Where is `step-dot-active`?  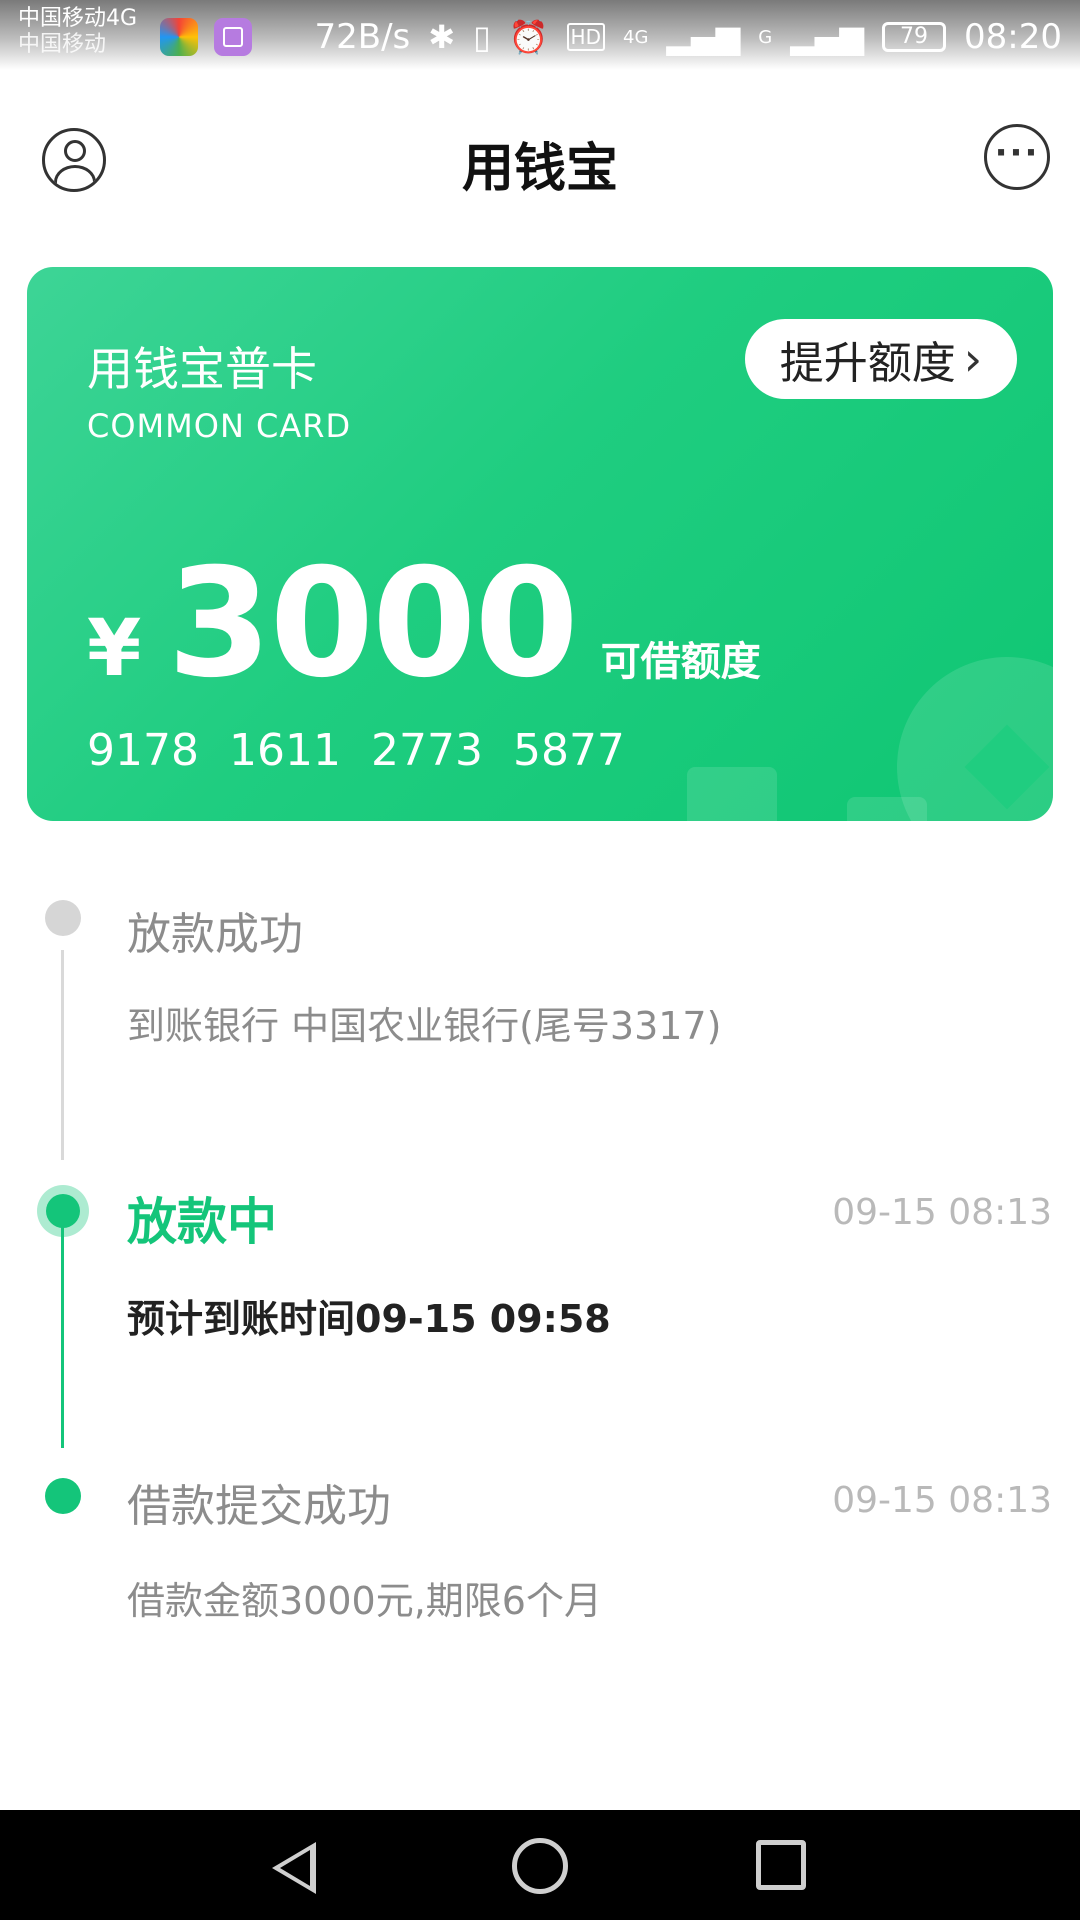
step-dot-active is located at coordinates (63, 1211).